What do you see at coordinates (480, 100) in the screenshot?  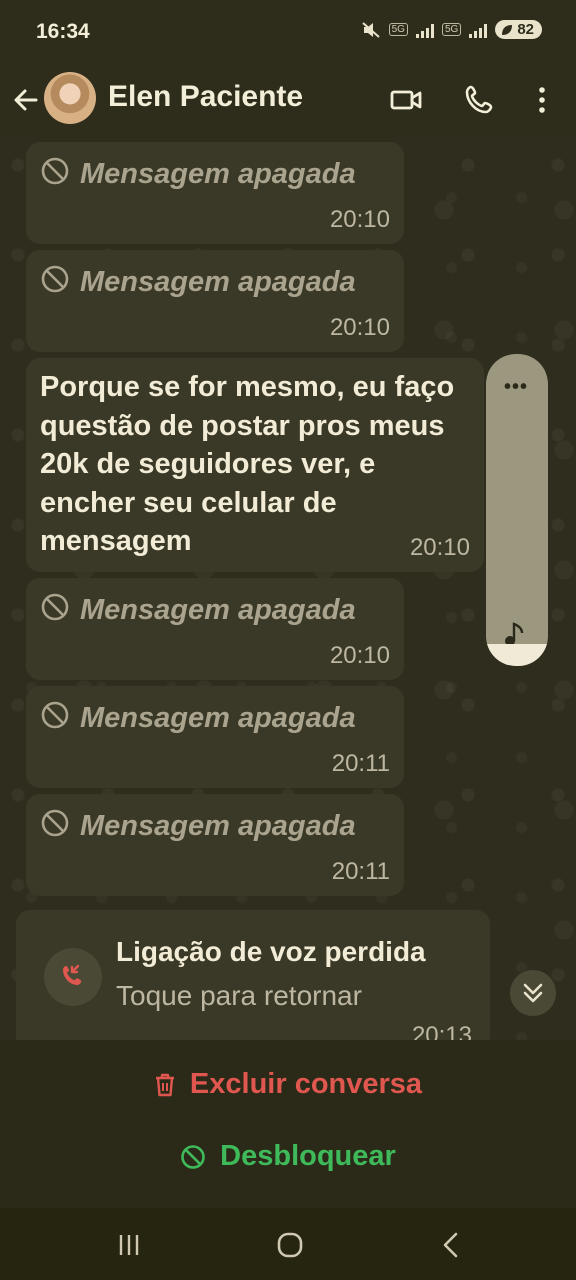 I see `voice-call-icon` at bounding box center [480, 100].